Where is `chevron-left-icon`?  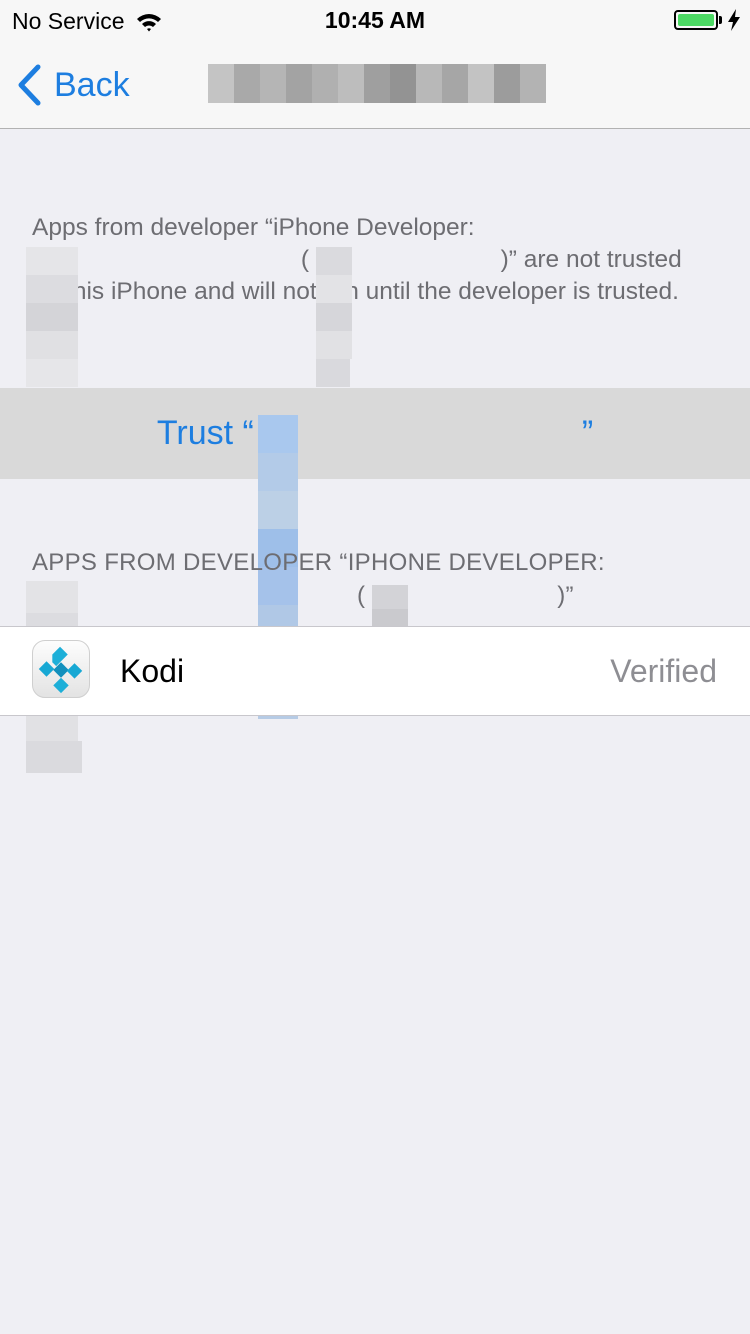
chevron-left-icon is located at coordinates (29, 85).